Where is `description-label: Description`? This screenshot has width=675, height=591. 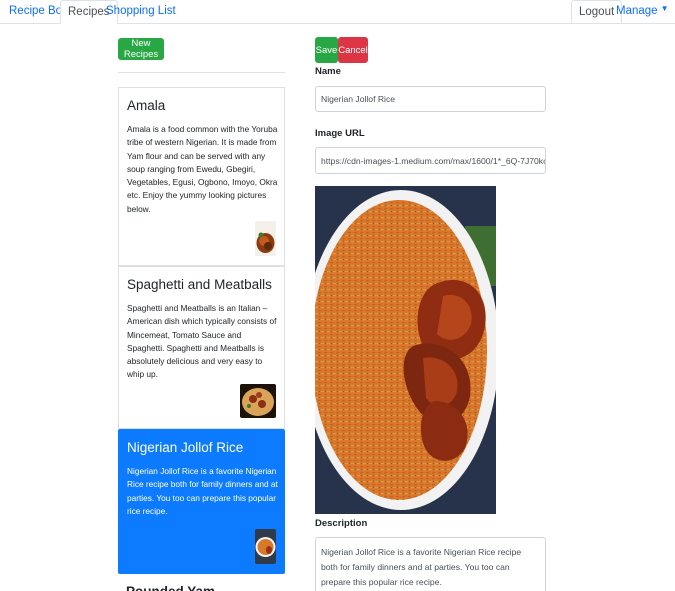 description-label: Description is located at coordinates (341, 523).